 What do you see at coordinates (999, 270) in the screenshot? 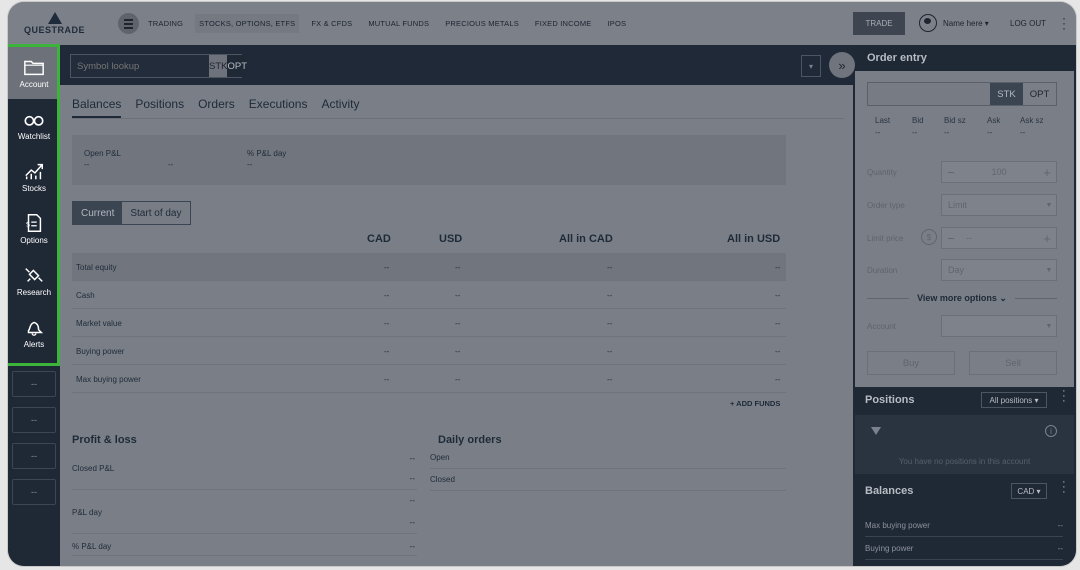
I see `duration-select: Day ▼` at bounding box center [999, 270].